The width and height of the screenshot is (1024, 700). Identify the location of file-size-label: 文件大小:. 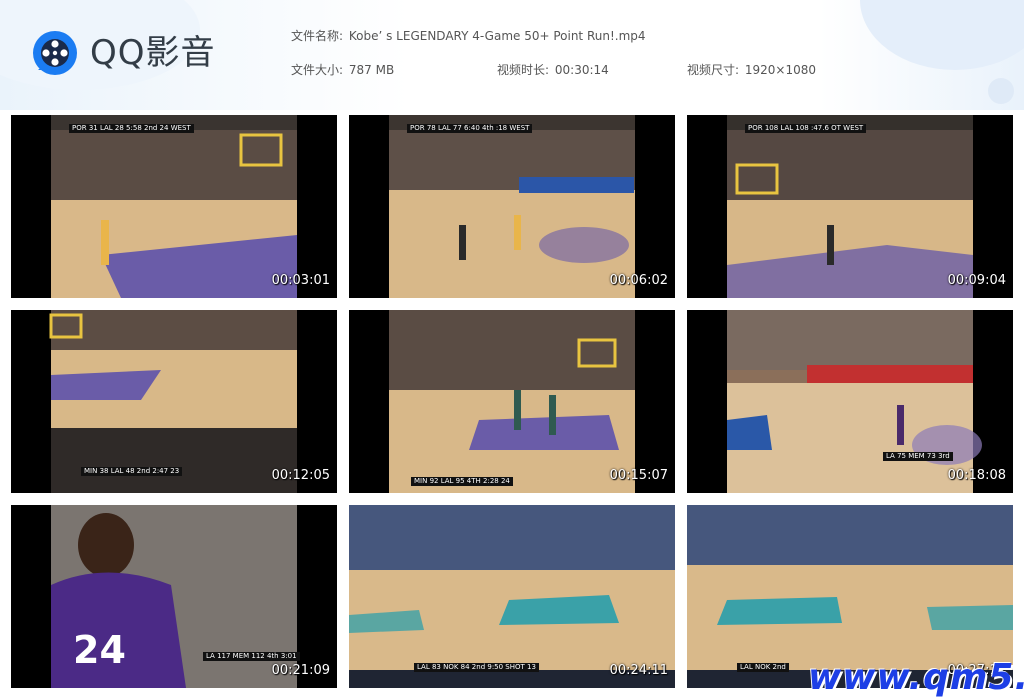
(317, 70).